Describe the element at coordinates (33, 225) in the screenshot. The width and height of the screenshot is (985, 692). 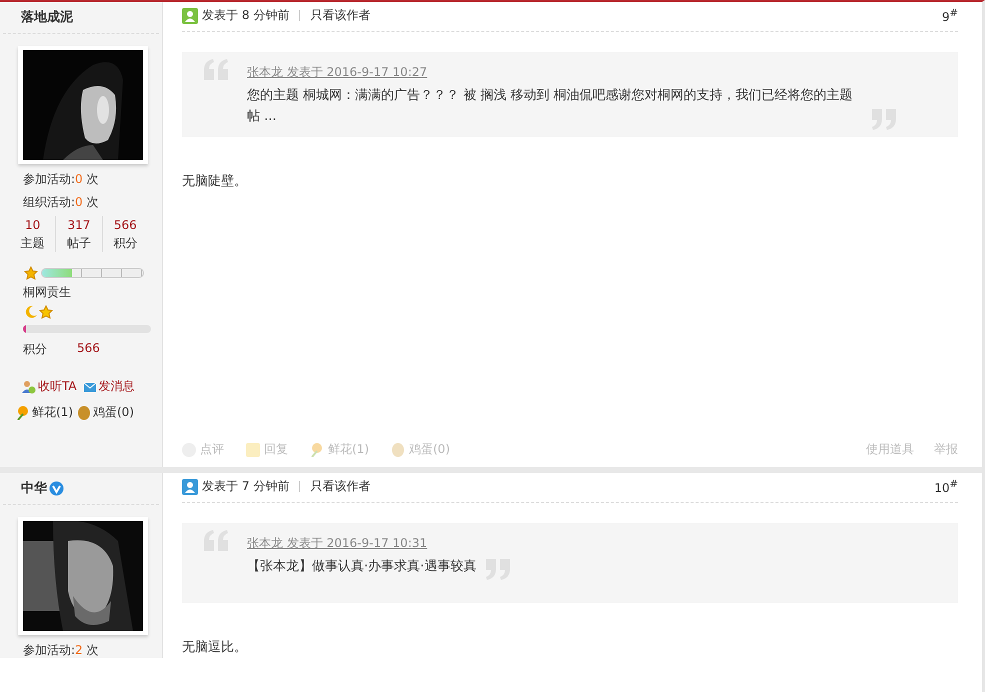
I see `count-link: 10` at that location.